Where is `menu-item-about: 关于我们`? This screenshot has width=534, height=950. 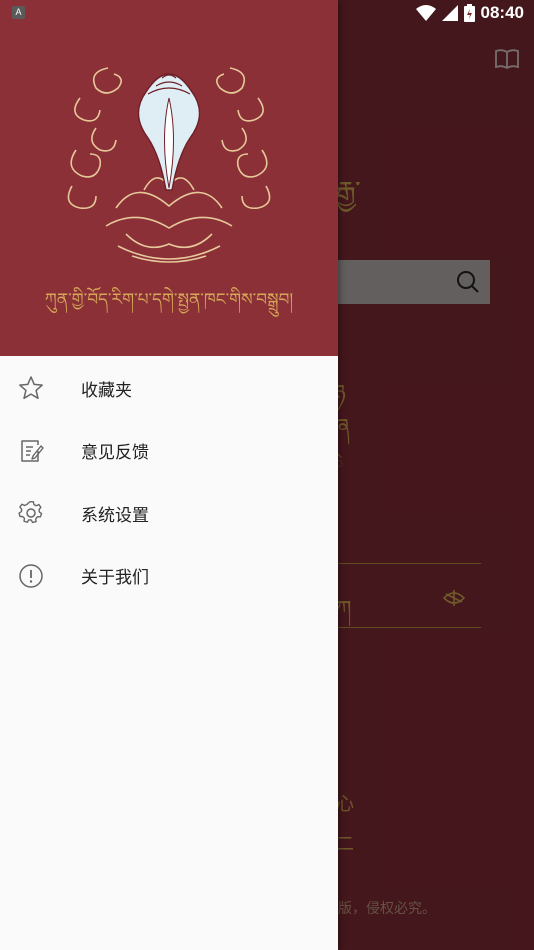 menu-item-about: 关于我们 is located at coordinates (169, 576).